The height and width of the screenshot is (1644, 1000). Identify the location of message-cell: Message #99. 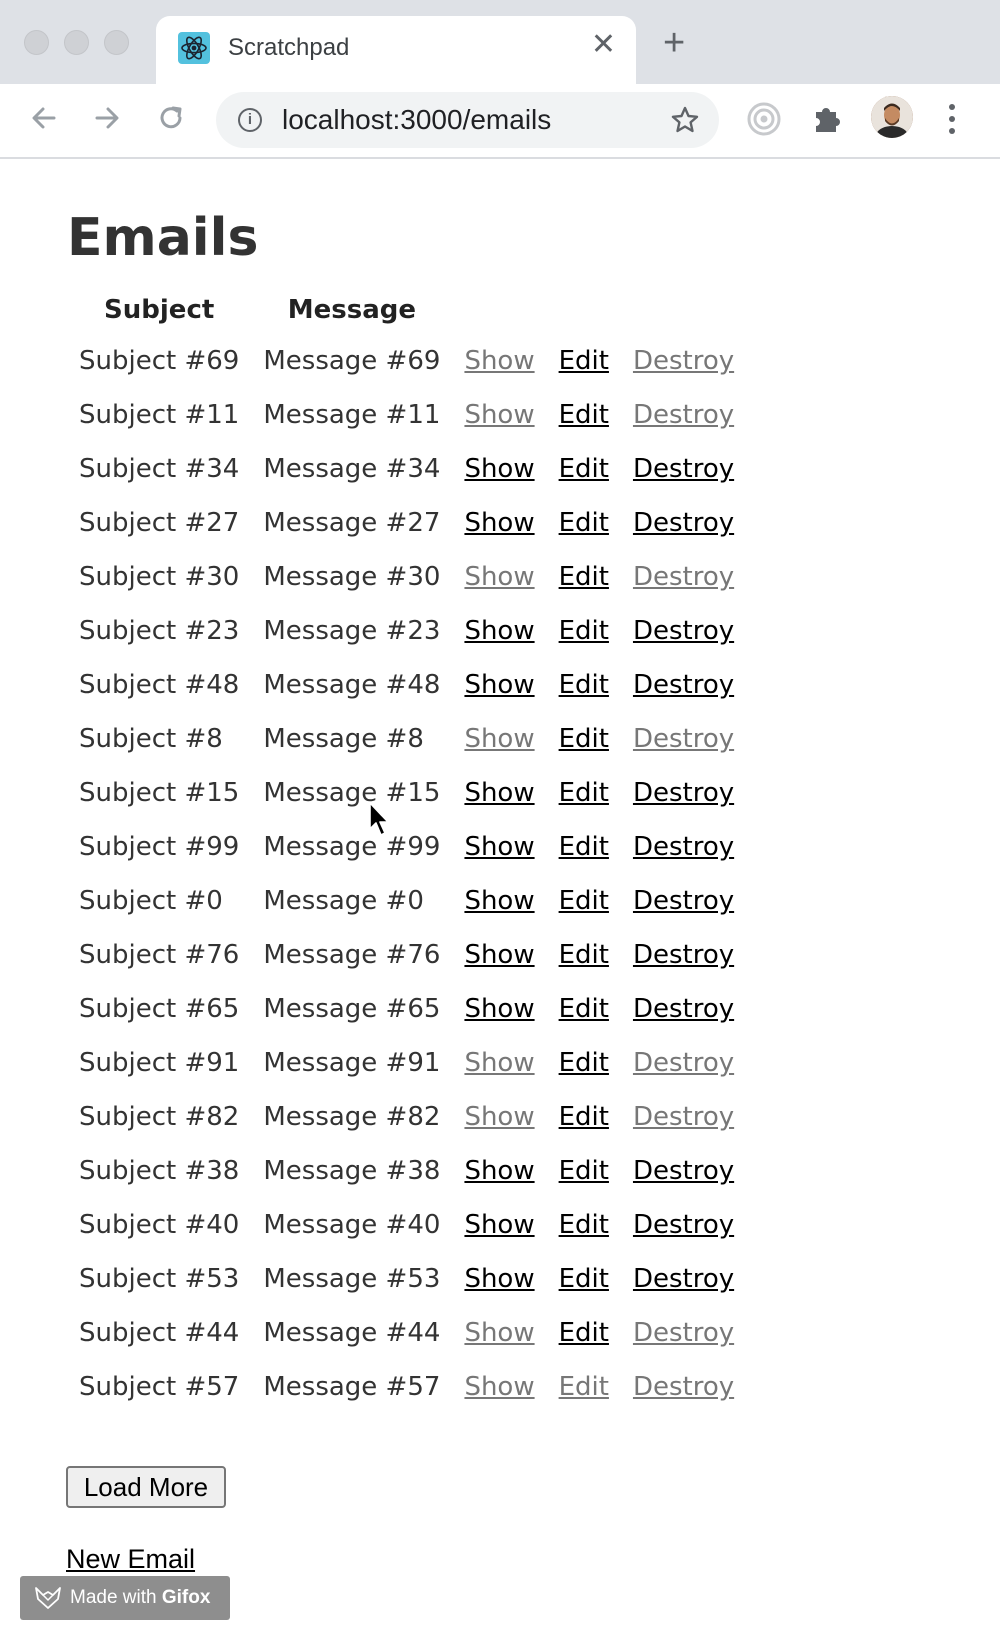
(352, 847).